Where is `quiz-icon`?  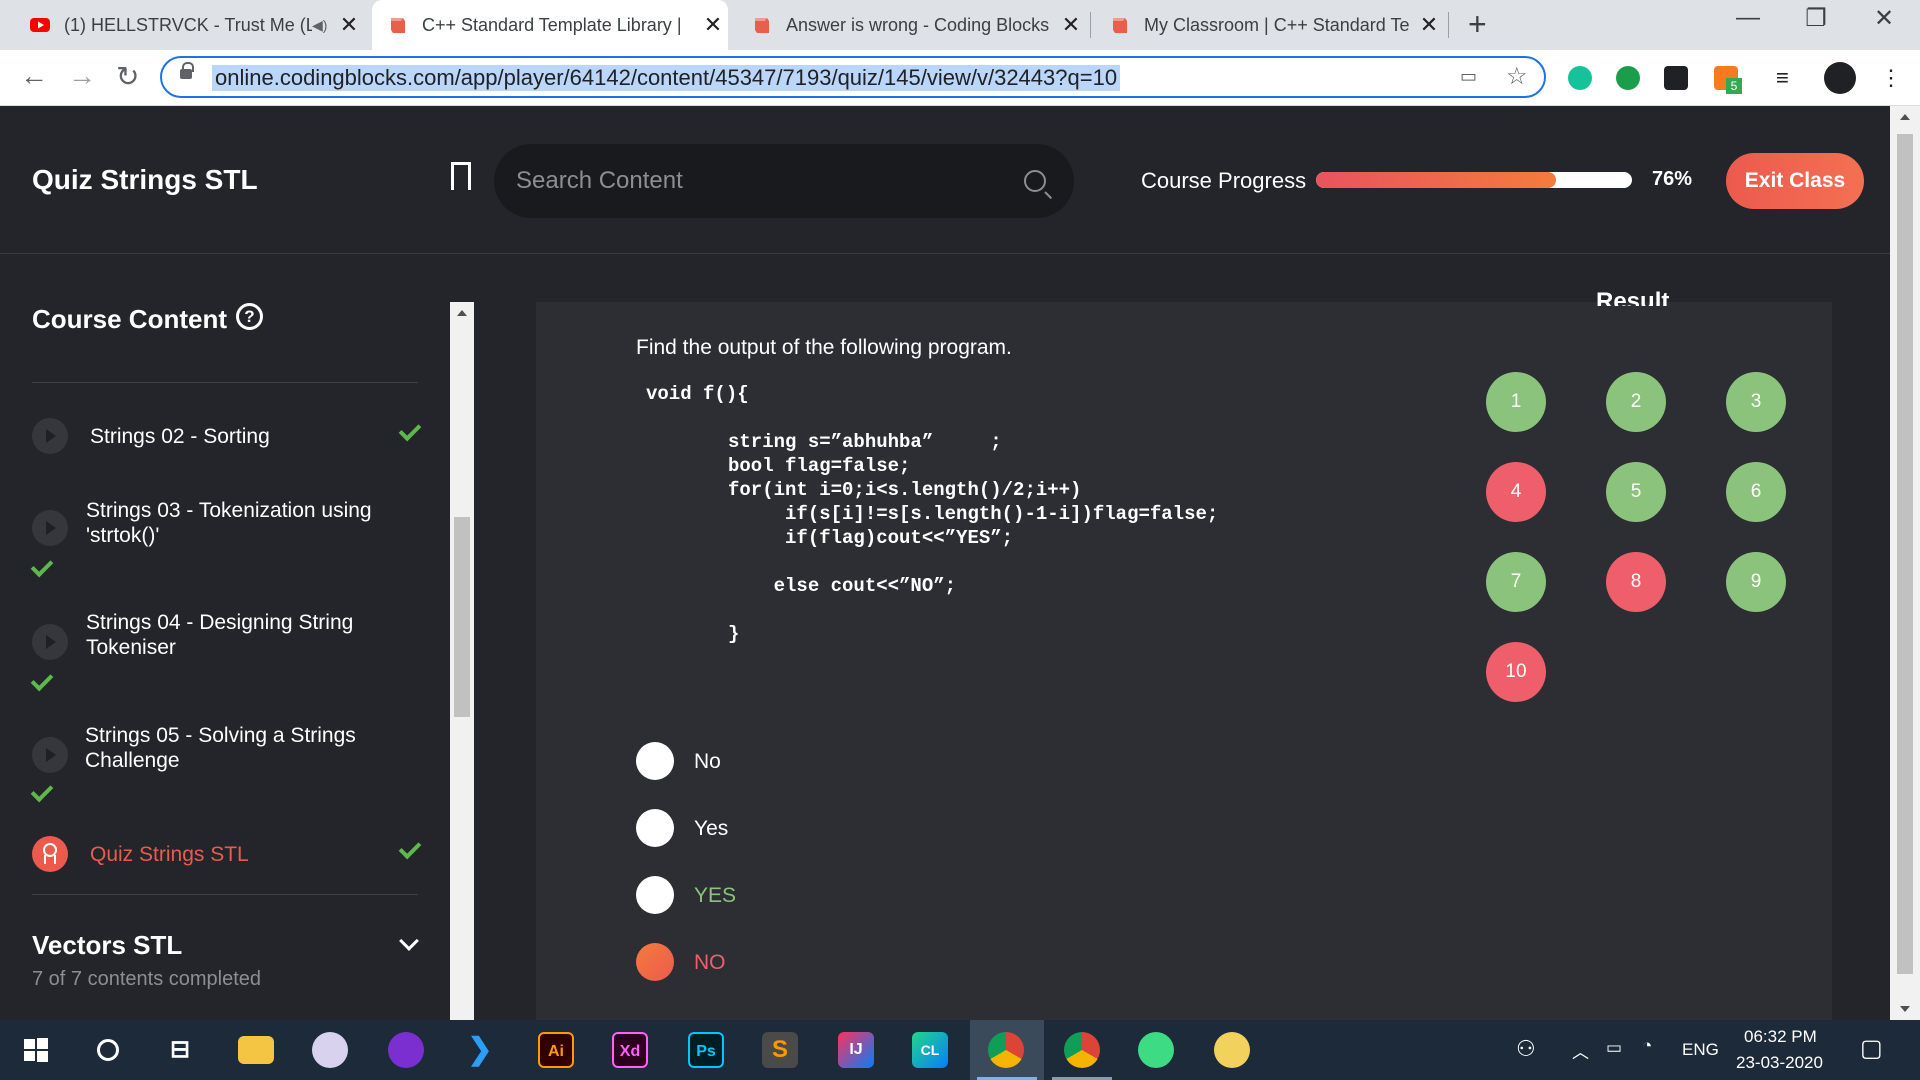
quiz-icon is located at coordinates (50, 854).